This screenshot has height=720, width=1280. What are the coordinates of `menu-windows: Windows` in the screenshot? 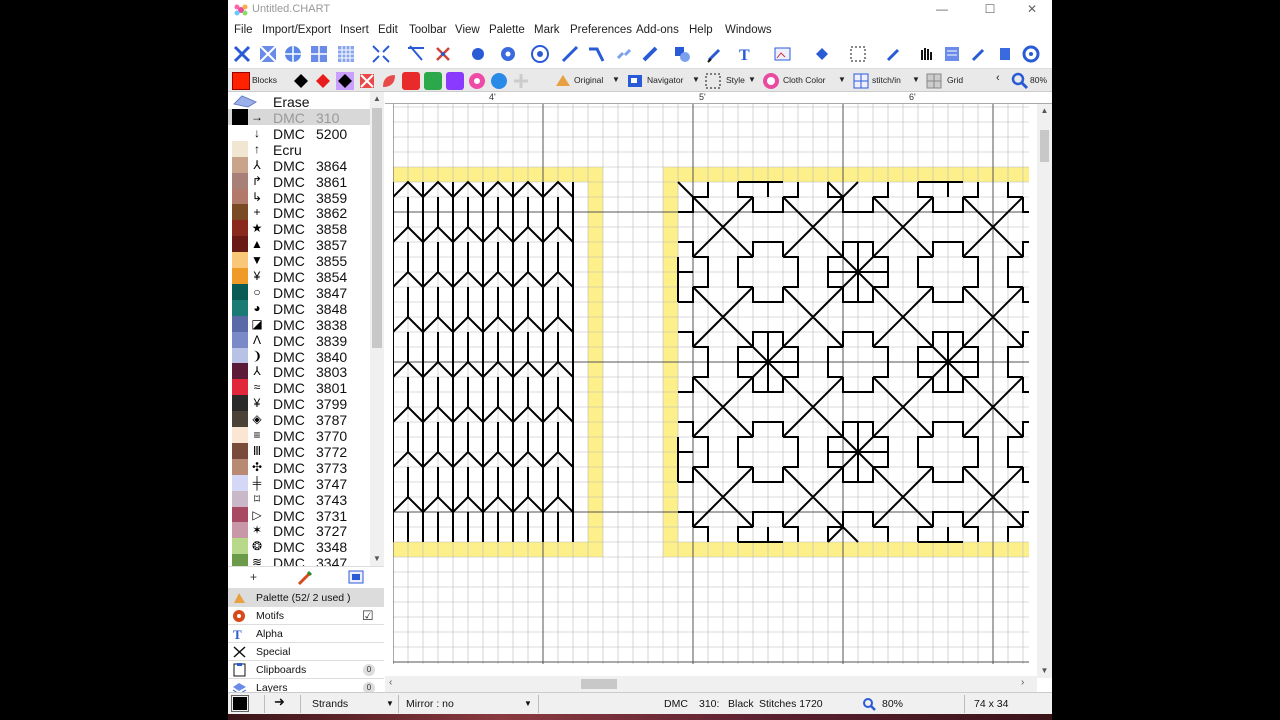 It's located at (748, 30).